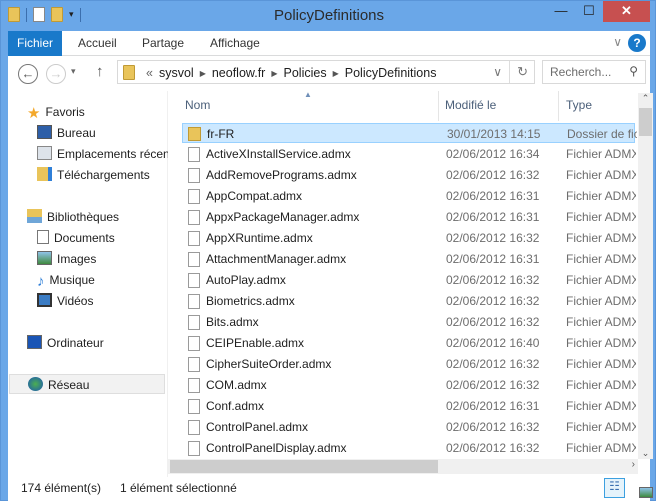  I want to click on horizontal-scrollbar: ›, so click(403, 466).